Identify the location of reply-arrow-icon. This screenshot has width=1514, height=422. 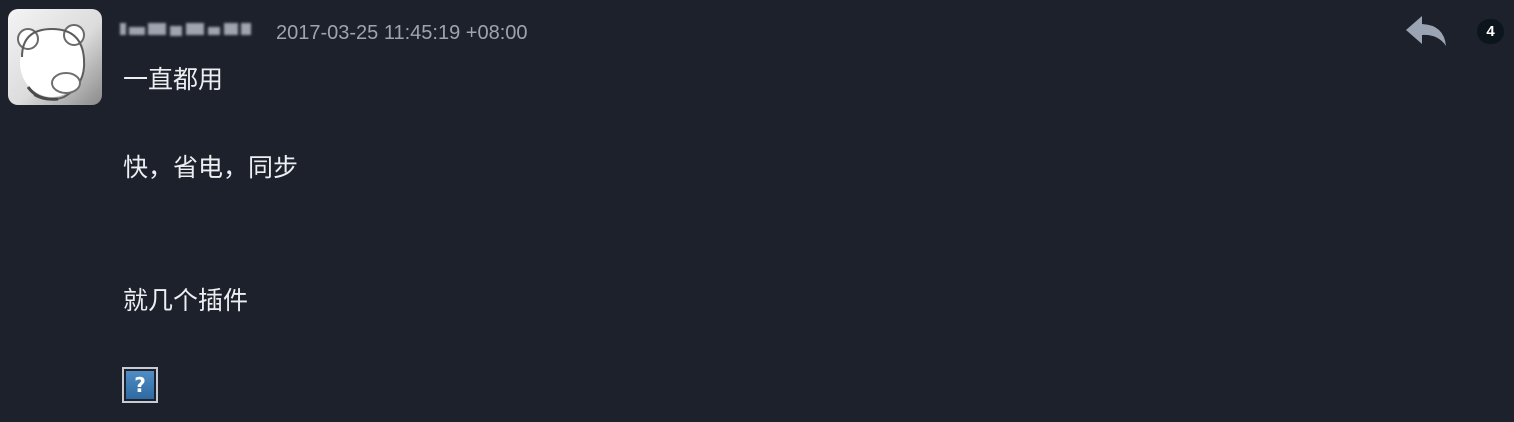
(1426, 31).